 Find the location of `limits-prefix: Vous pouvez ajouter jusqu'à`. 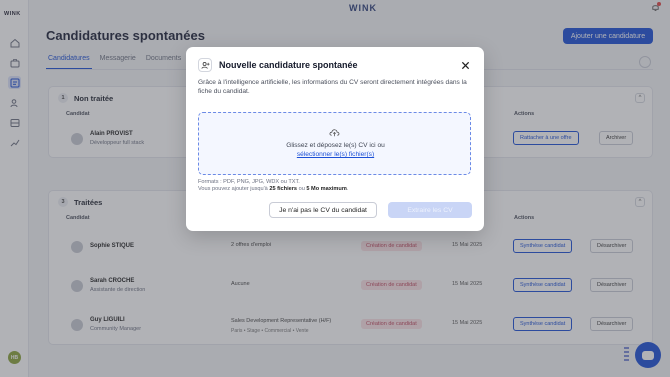

limits-prefix: Vous pouvez ajouter jusqu'à is located at coordinates (234, 189).